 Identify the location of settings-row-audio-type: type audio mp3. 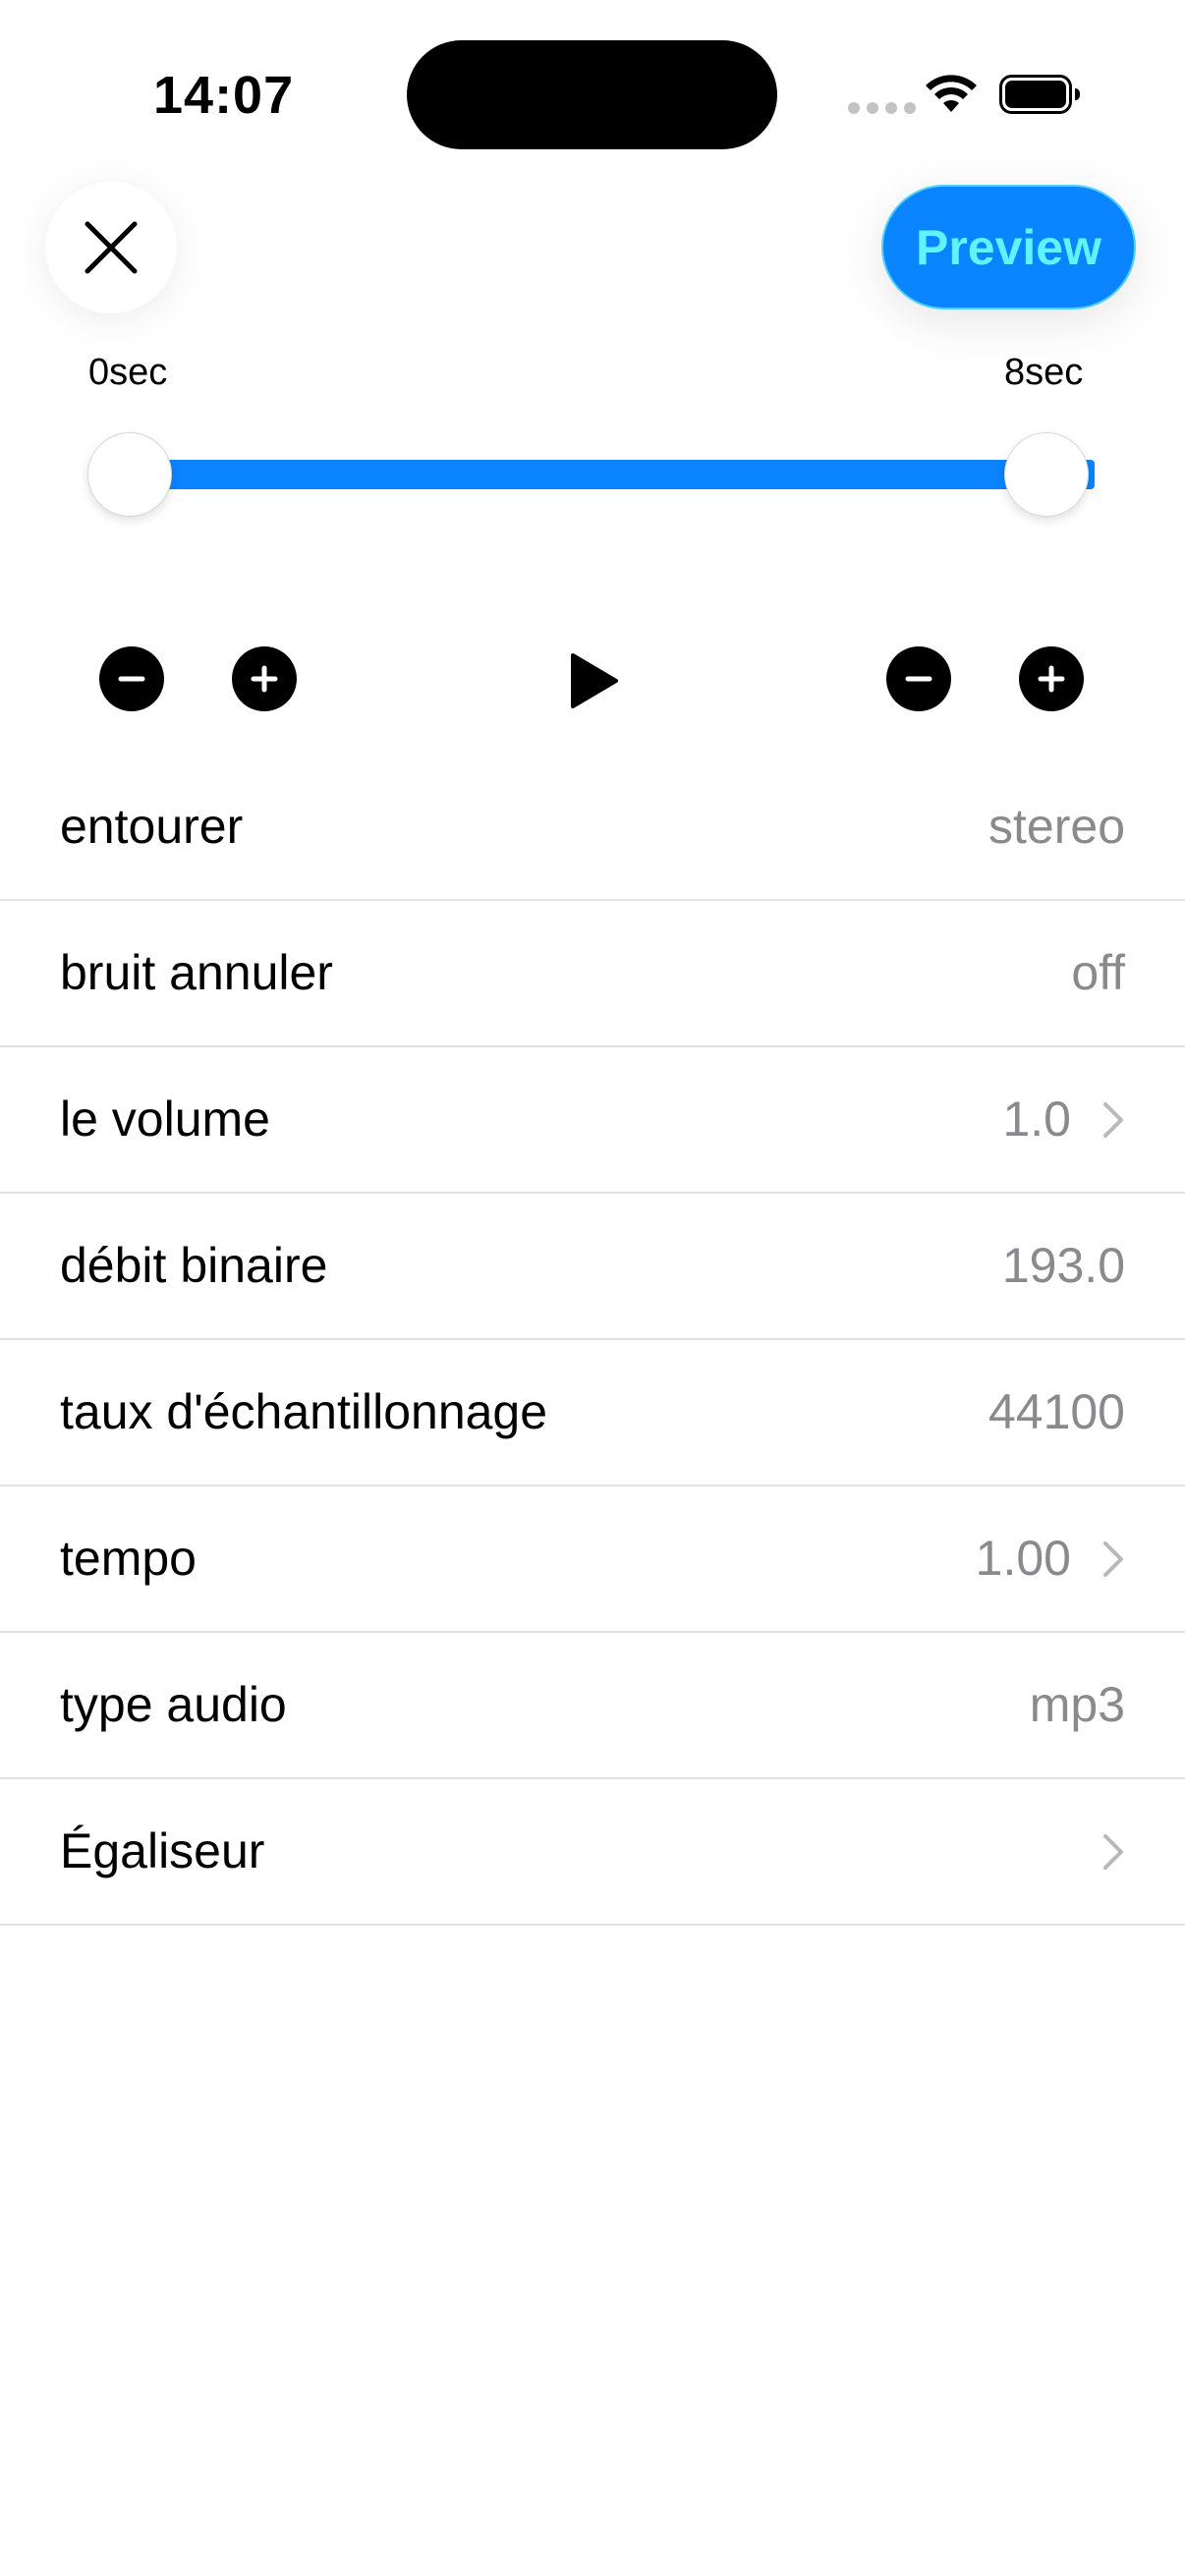
(592, 1706).